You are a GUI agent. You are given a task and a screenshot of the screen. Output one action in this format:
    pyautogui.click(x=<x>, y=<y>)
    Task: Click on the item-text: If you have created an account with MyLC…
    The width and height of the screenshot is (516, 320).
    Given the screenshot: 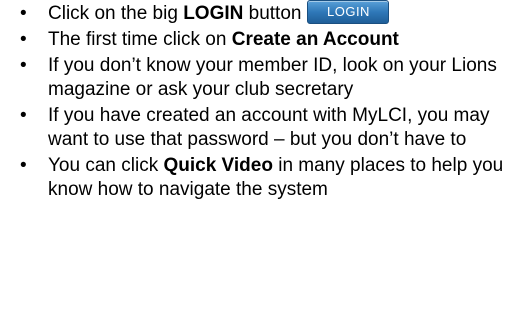 What is the action you would take?
    pyautogui.click(x=269, y=128)
    